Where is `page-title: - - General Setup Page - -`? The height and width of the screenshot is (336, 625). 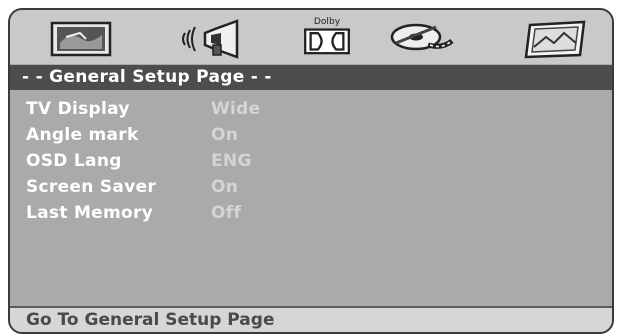
page-title: - - General Setup Page - - is located at coordinates (311, 77).